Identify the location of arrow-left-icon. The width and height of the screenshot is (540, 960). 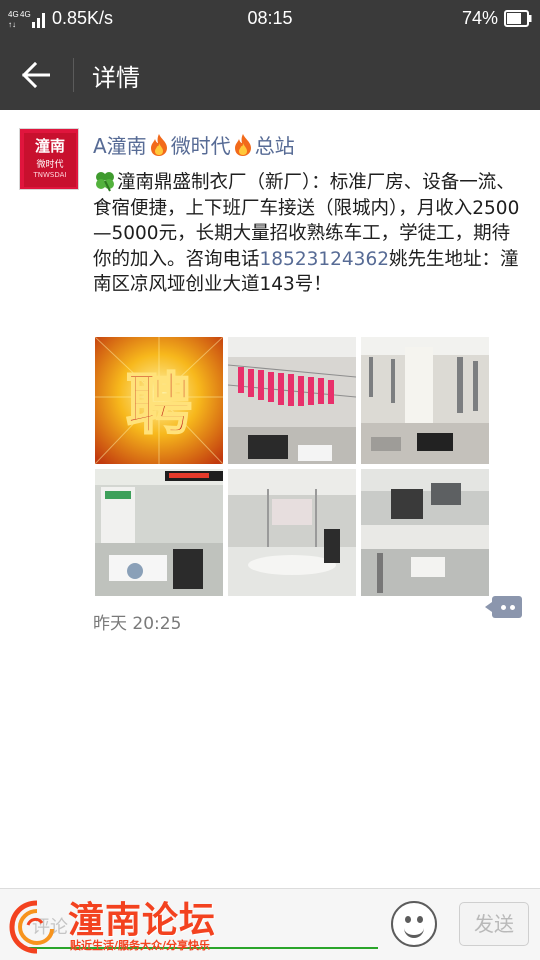
(36, 75).